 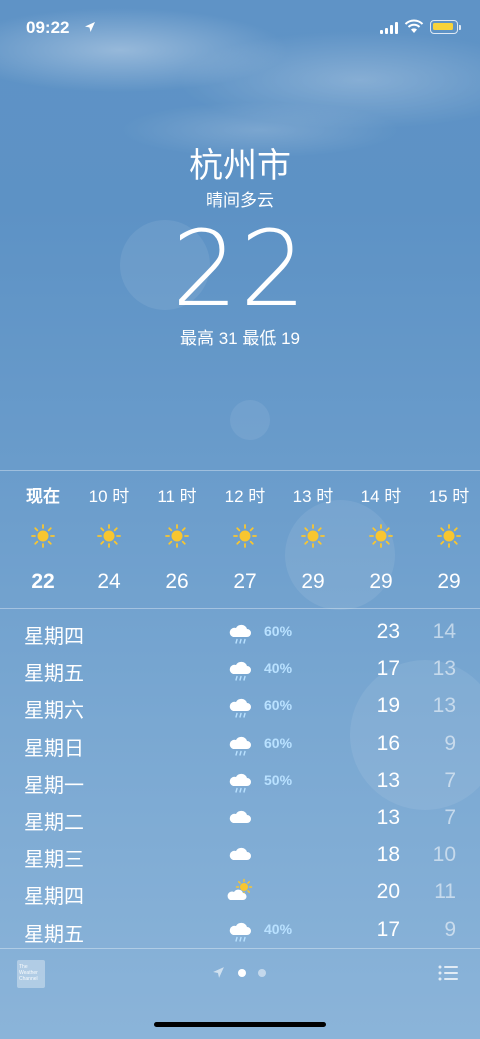 I want to click on day-low-temperature: 9, so click(x=450, y=743).